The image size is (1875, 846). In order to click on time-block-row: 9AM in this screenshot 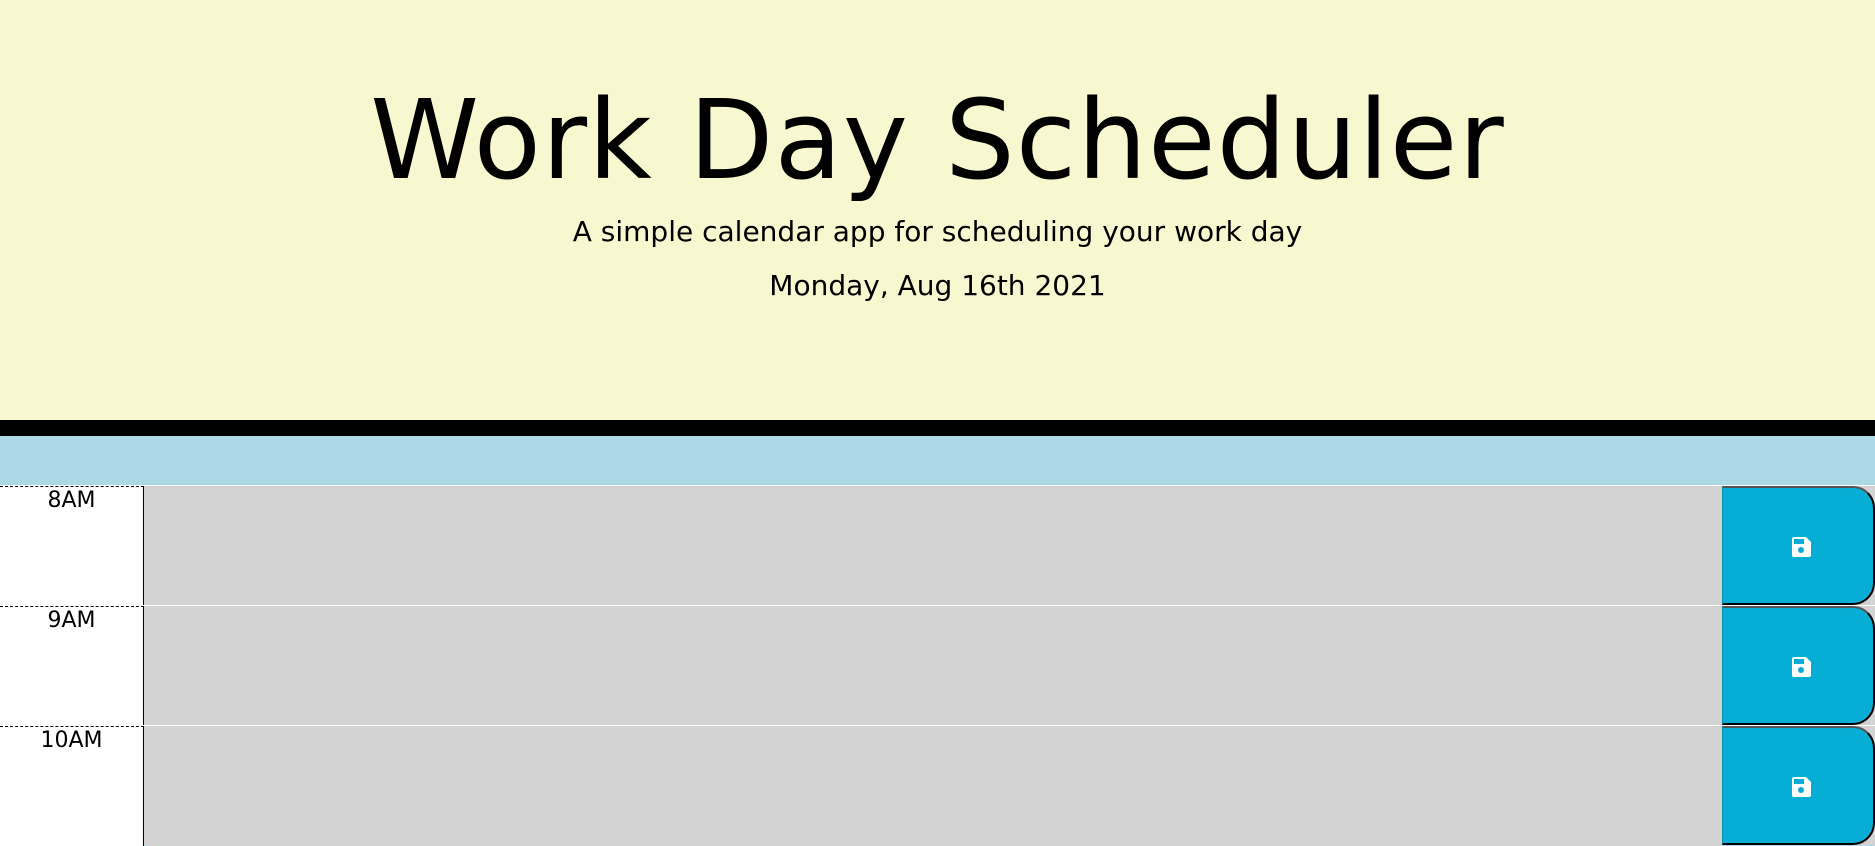, I will do `click(937, 665)`.